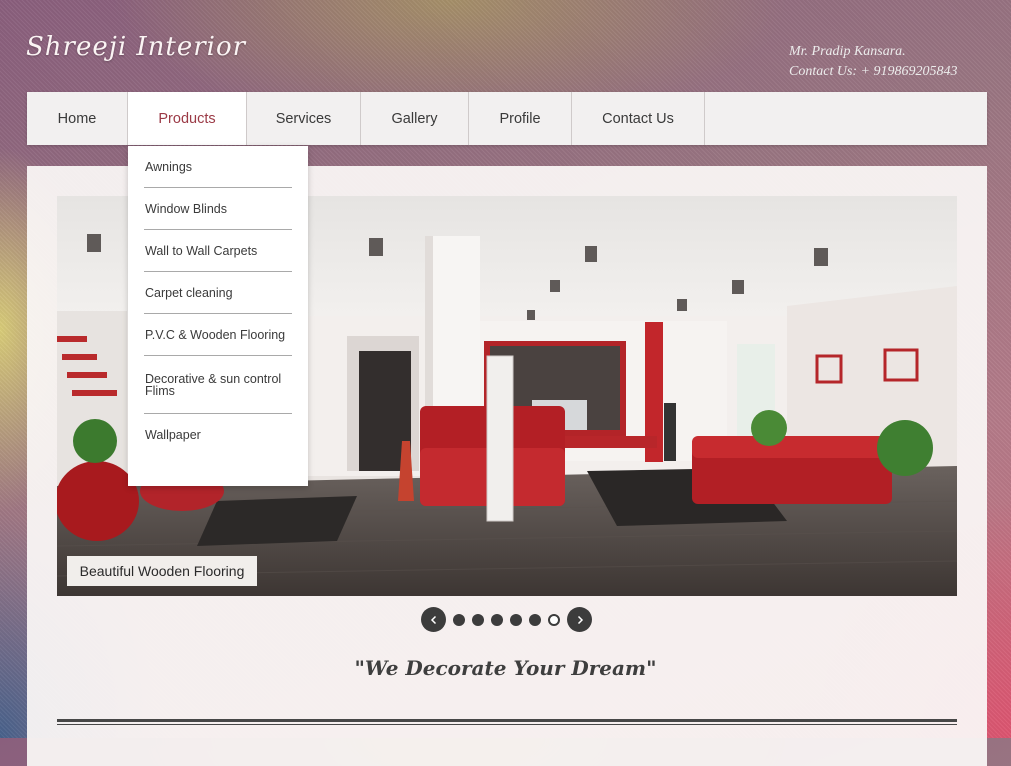 The height and width of the screenshot is (766, 1011). Describe the element at coordinates (218, 167) in the screenshot. I see `menu-item-awnings: Awnings` at that location.